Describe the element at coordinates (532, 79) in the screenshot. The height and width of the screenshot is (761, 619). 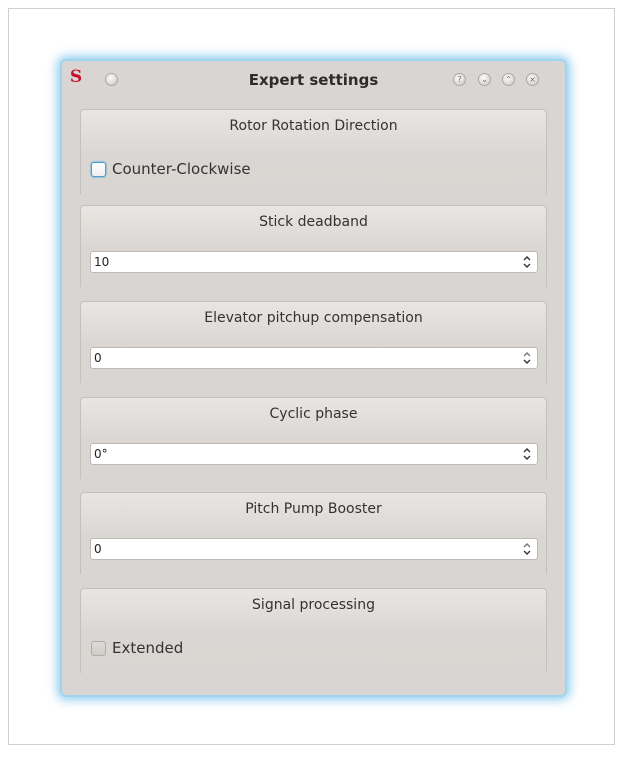
I see `close-icon: ×` at that location.